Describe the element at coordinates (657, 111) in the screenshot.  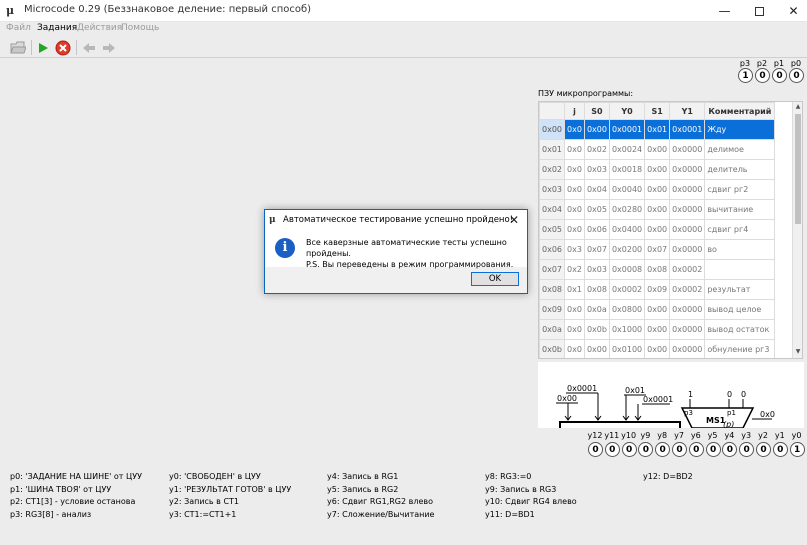
I see `column-header-s1: S1` at that location.